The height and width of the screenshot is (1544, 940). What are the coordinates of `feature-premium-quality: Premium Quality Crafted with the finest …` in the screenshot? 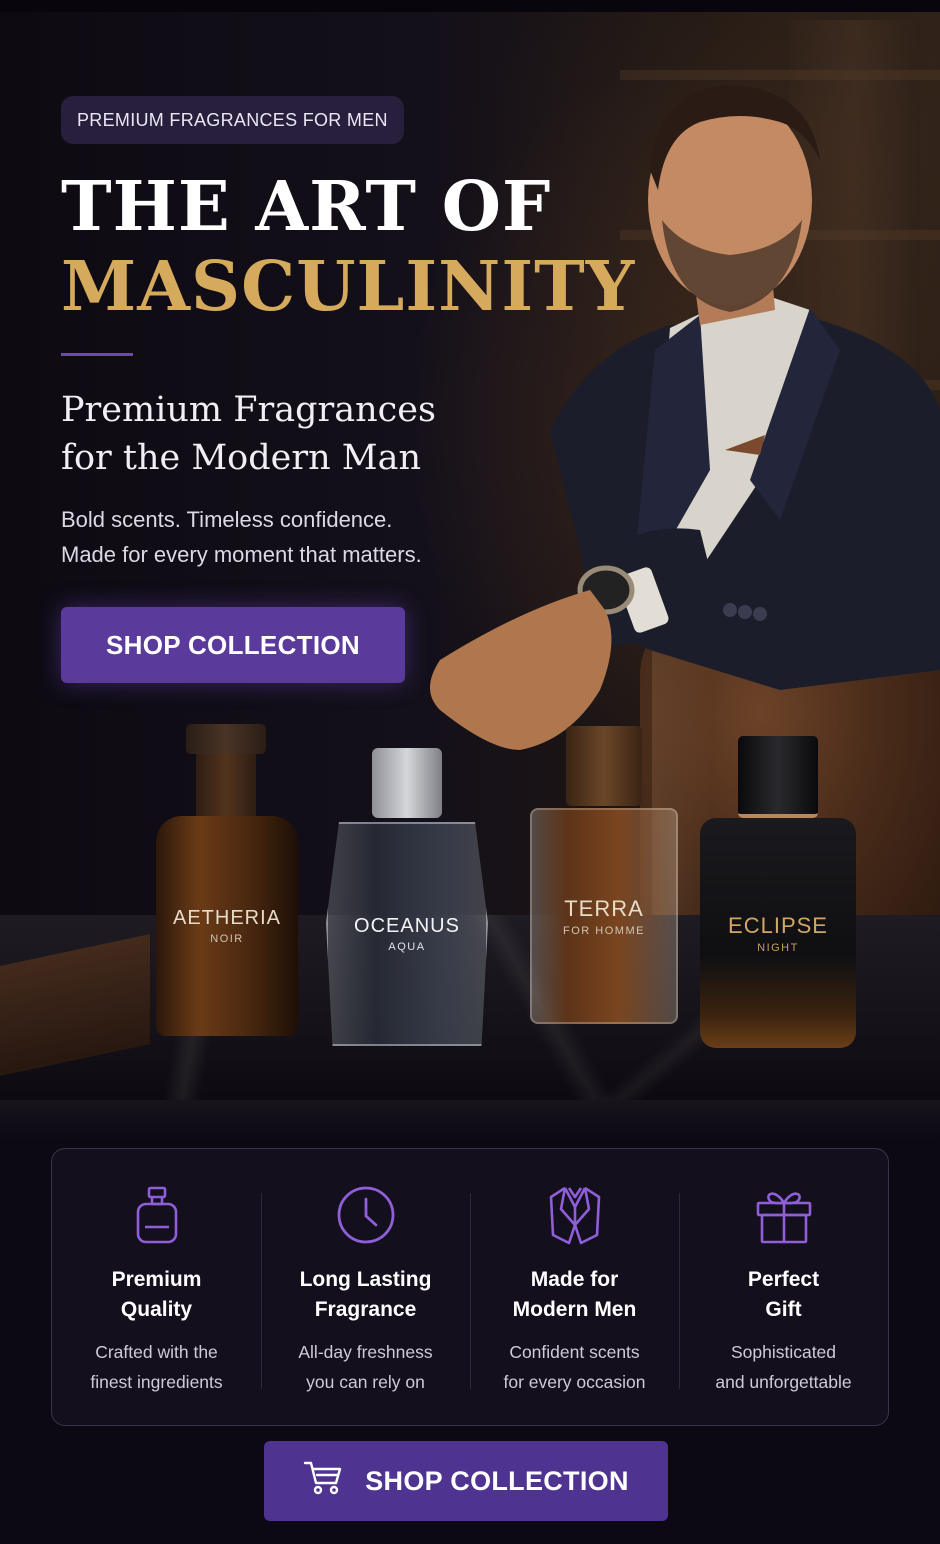 It's located at (156, 1287).